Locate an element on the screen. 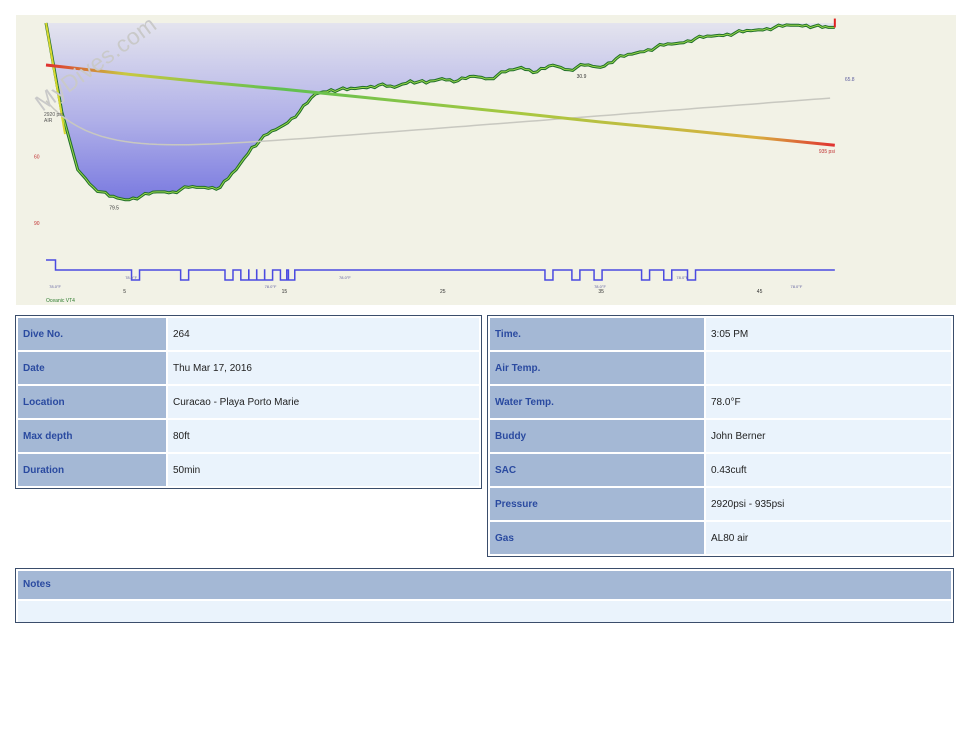 The height and width of the screenshot is (750, 971). notes-section: Notes is located at coordinates (484, 595).